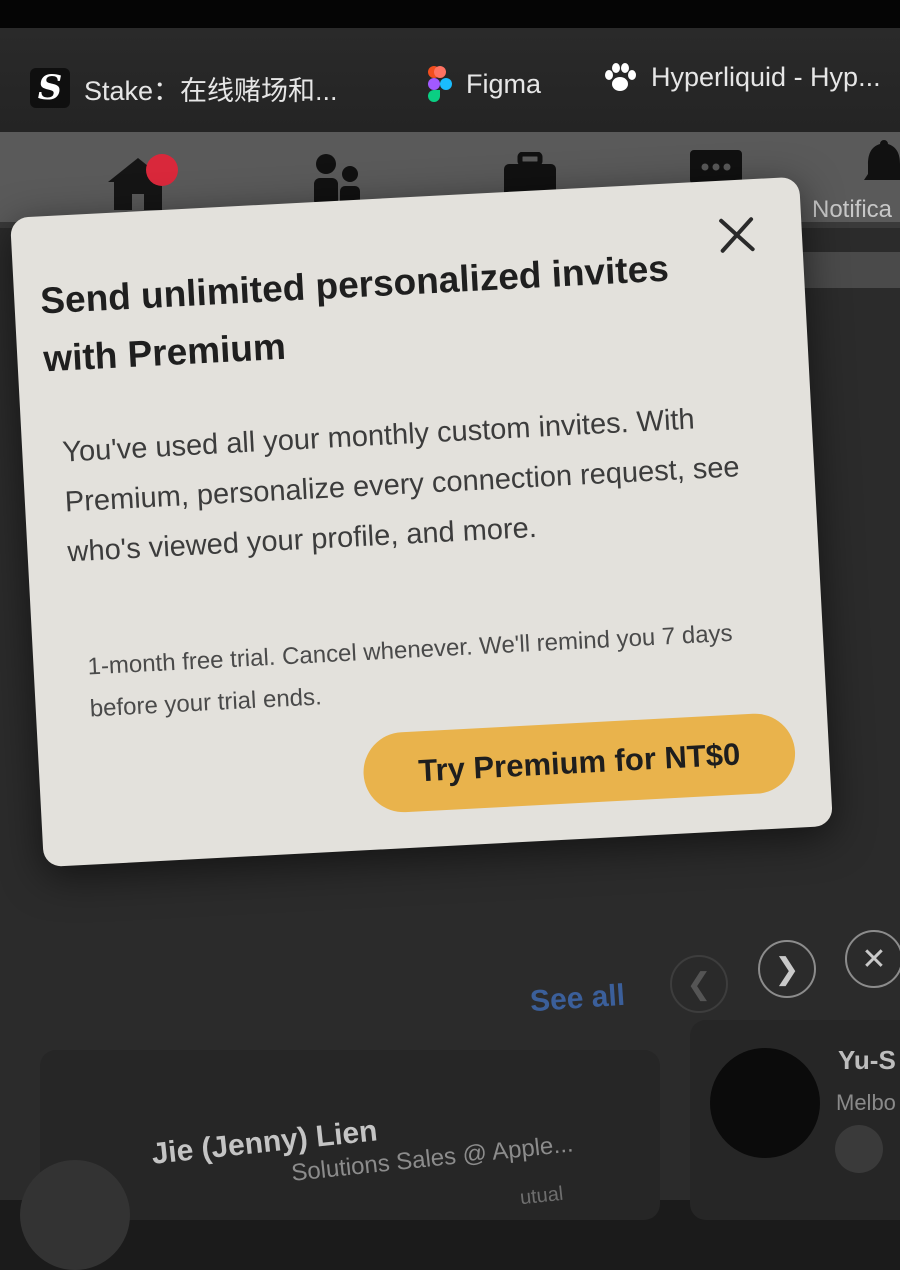 This screenshot has width=900, height=1270. Describe the element at coordinates (852, 210) in the screenshot. I see `notifications-label: Notifica` at that location.